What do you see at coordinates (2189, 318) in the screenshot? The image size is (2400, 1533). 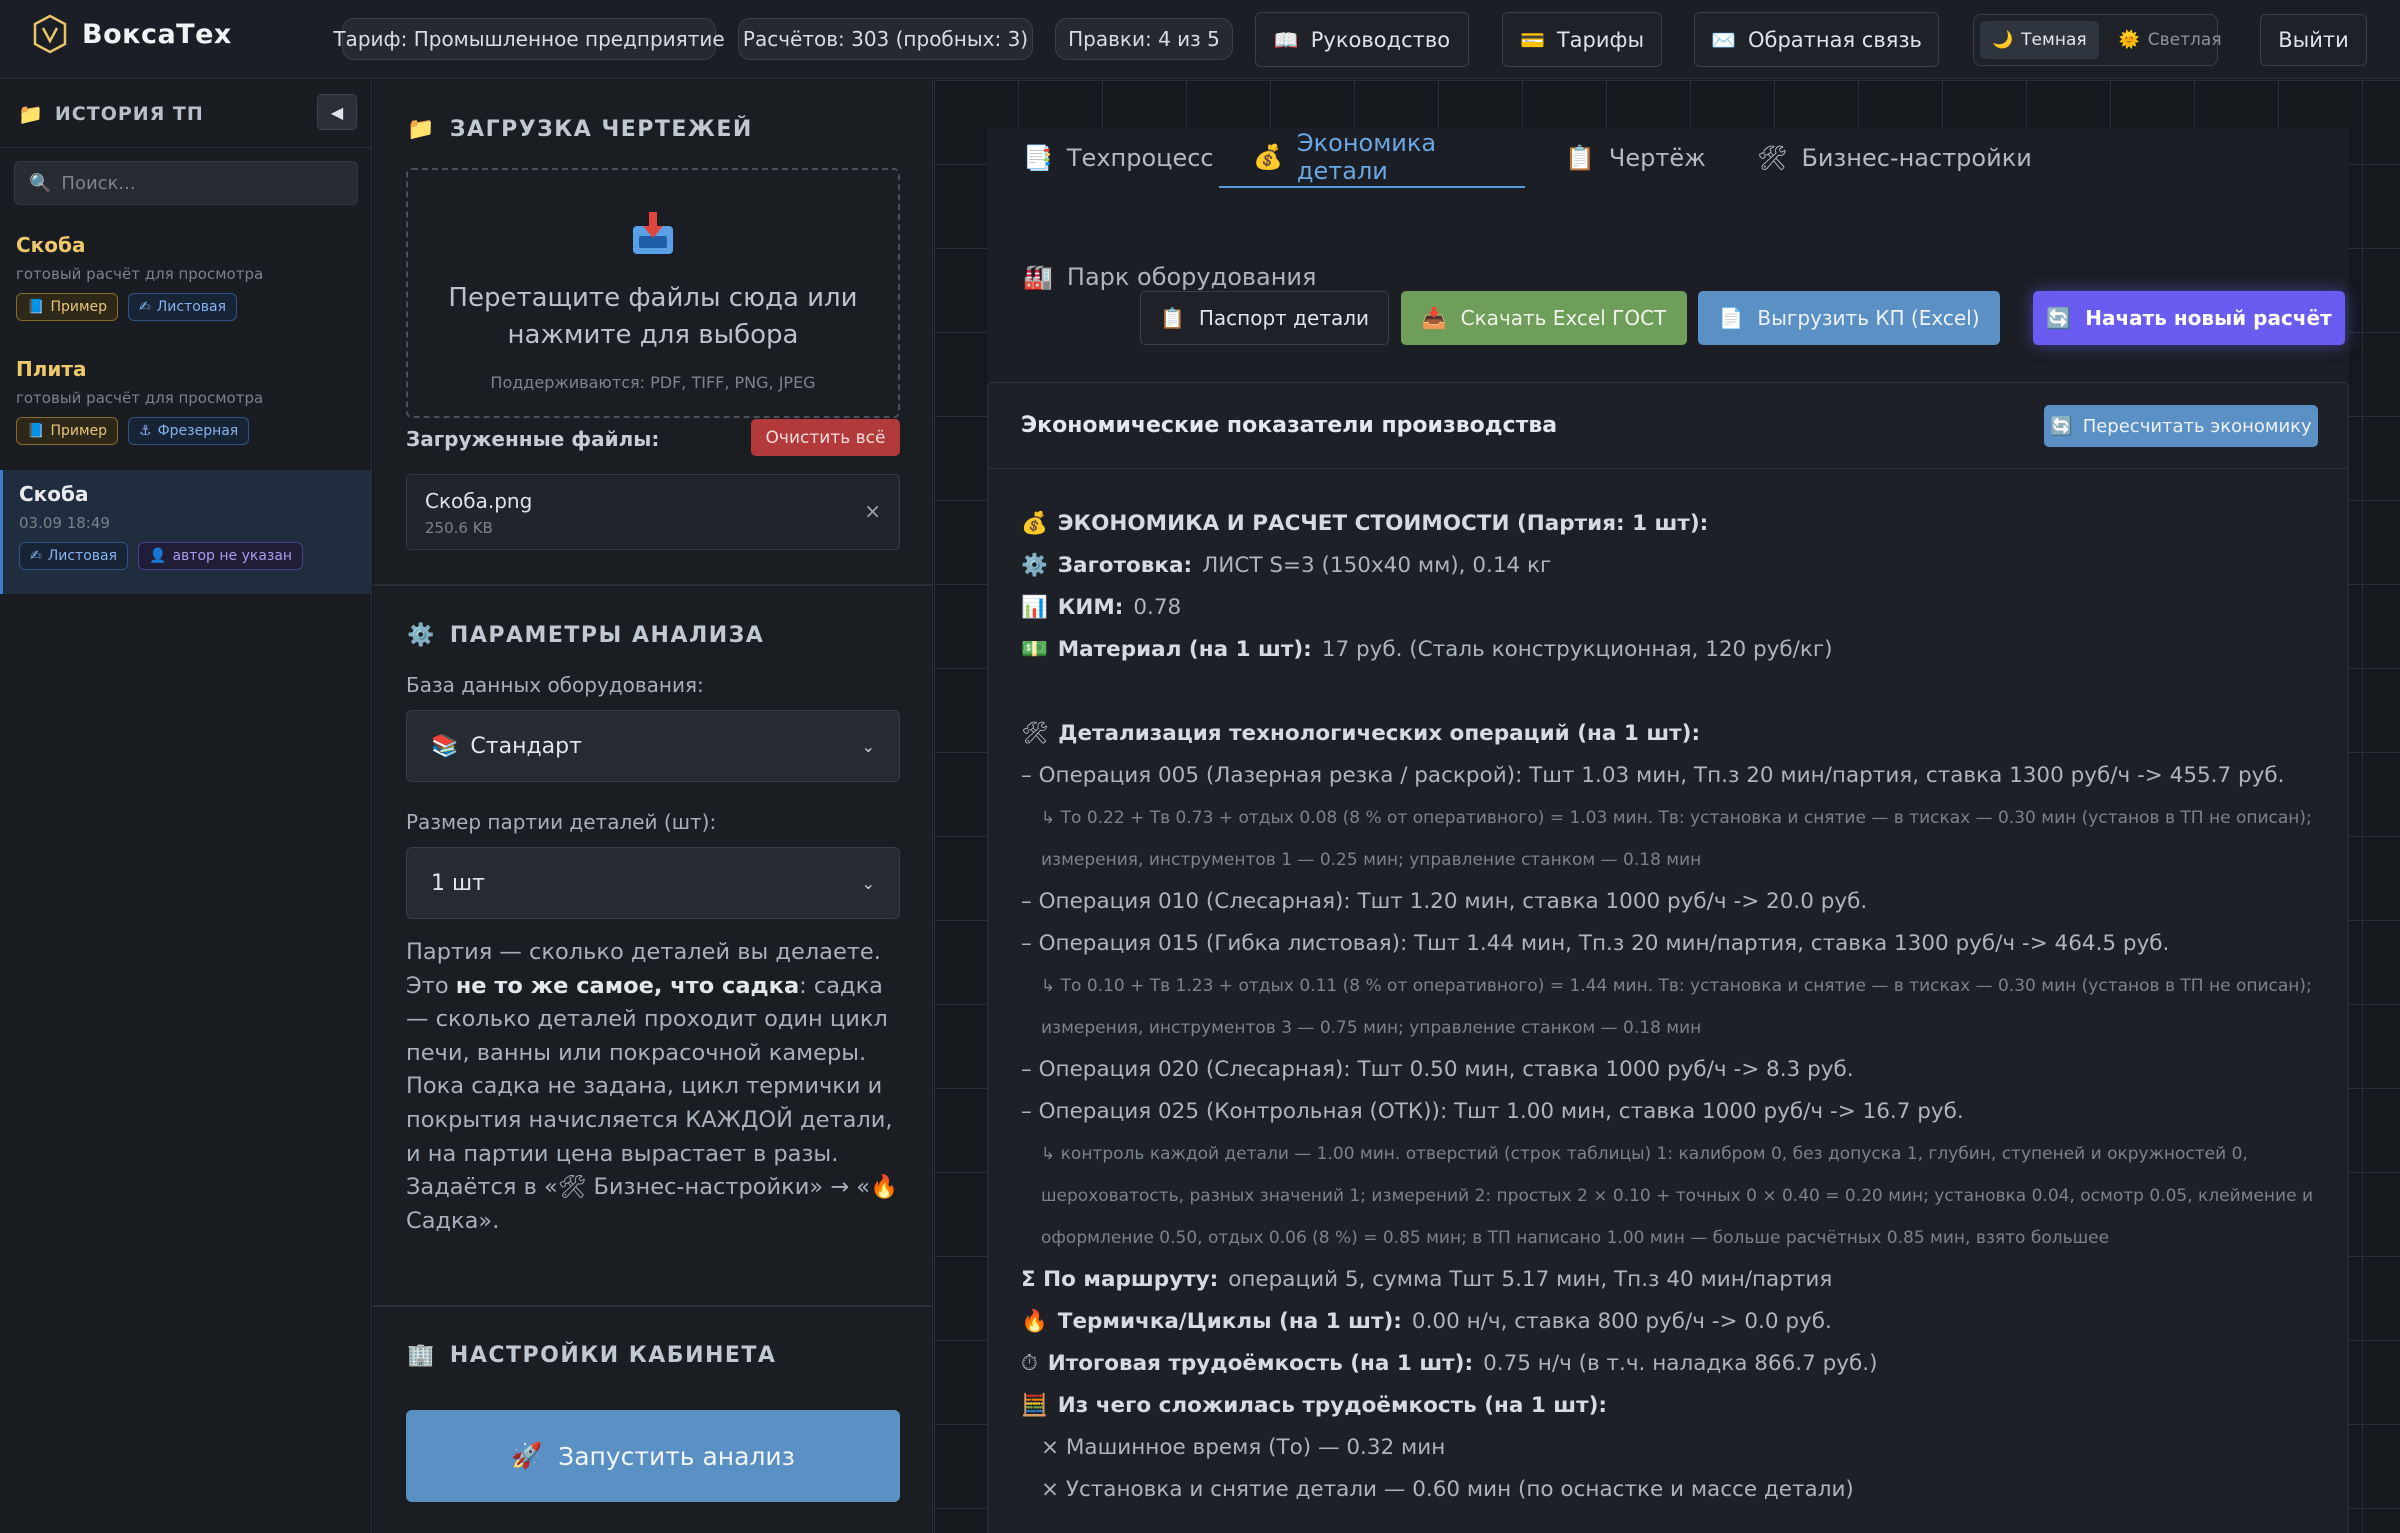 I see `new-calculation-button: 🔄 Начать новый расчёт` at bounding box center [2189, 318].